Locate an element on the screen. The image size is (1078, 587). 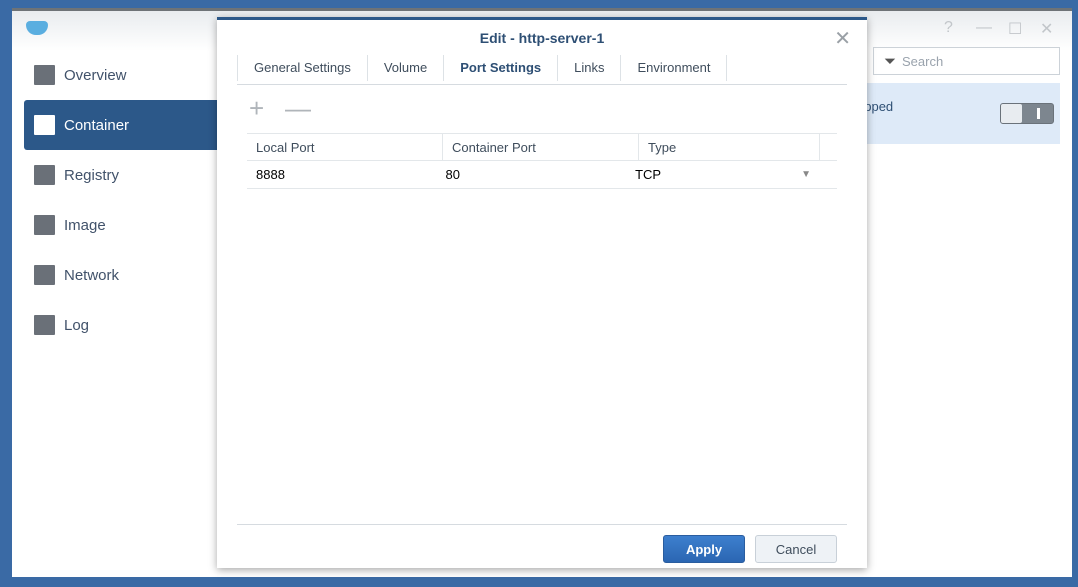
table-row: 8888 80 TCP ▼ is located at coordinates (542, 175).